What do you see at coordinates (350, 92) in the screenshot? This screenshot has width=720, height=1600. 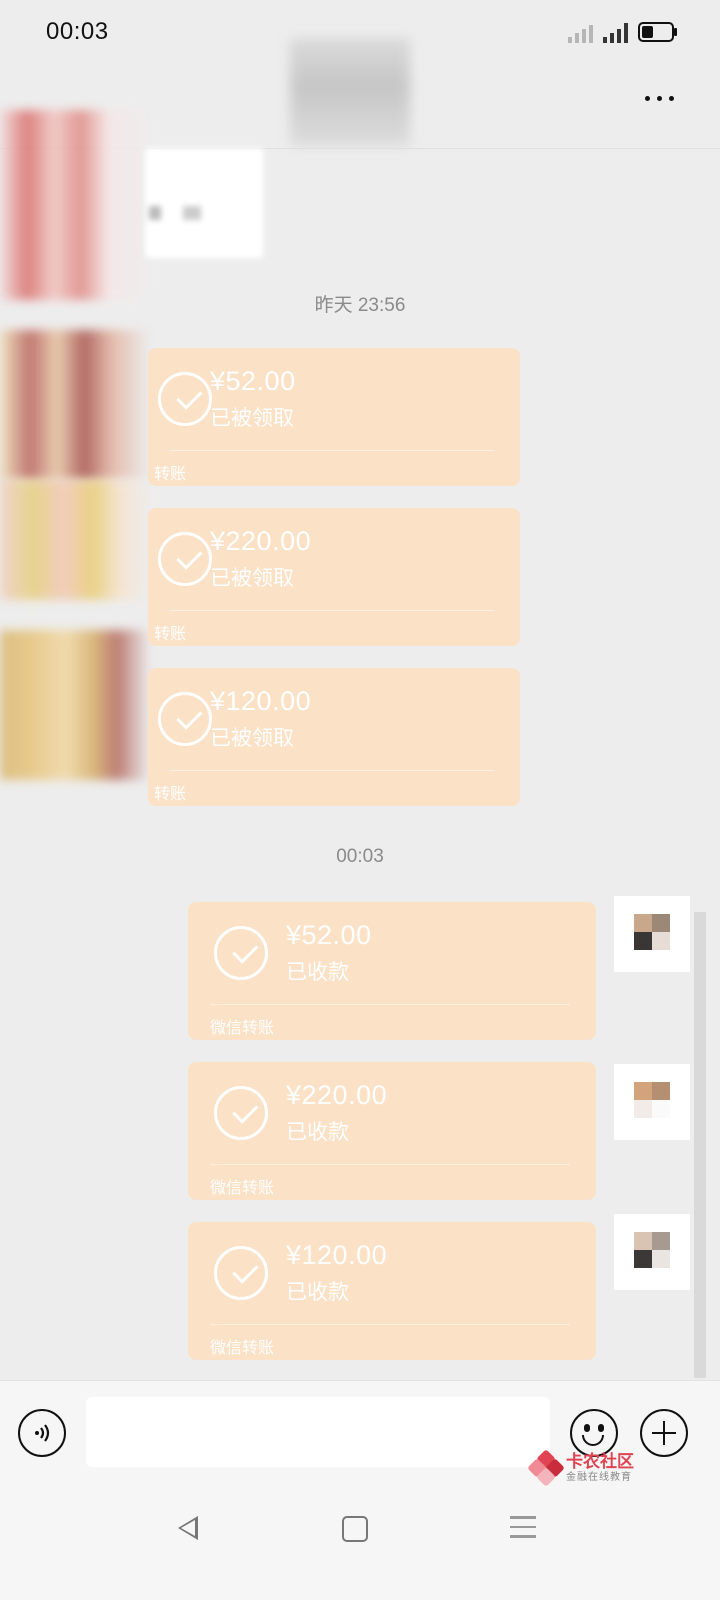 I see `chat-title-redacted` at bounding box center [350, 92].